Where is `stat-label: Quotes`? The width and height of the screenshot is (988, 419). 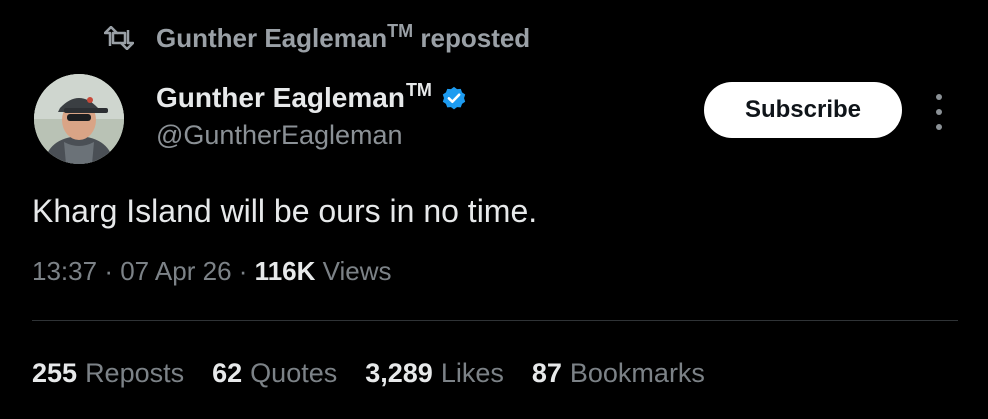 stat-label: Quotes is located at coordinates (294, 373).